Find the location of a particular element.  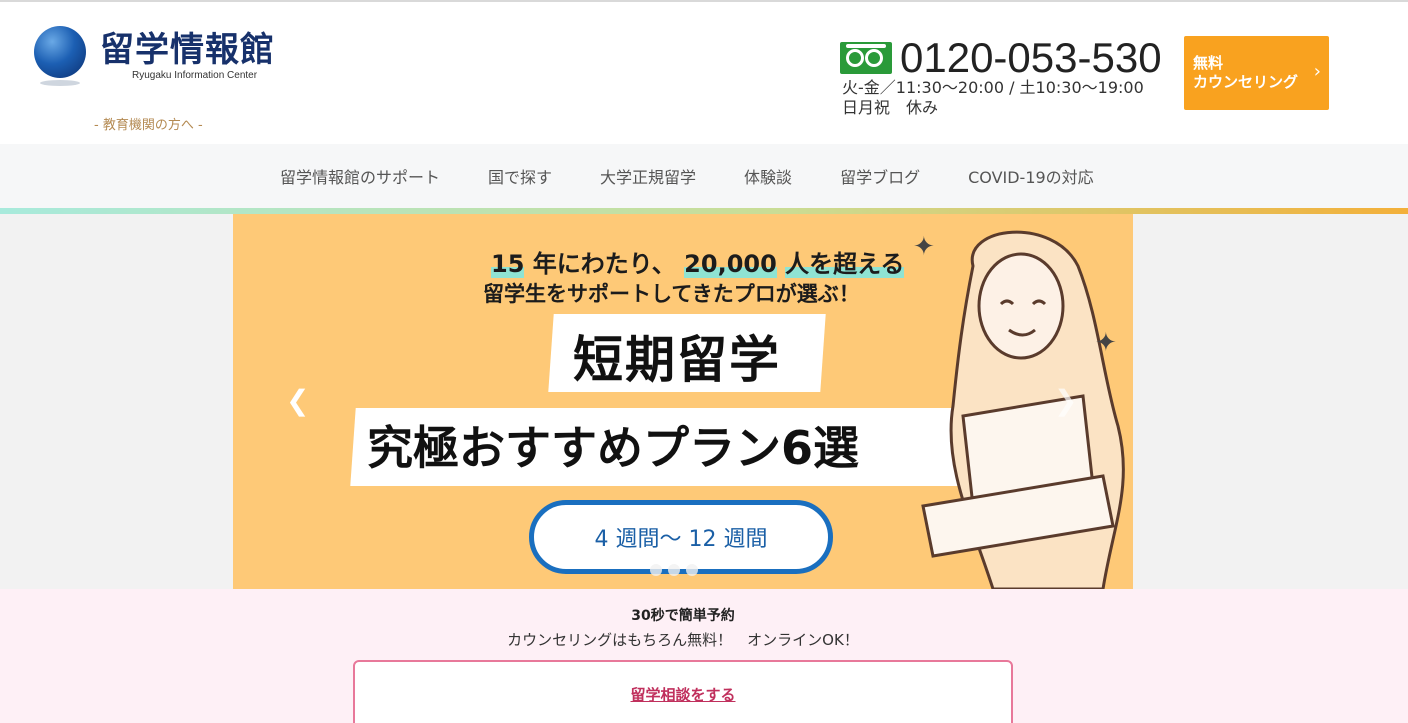

education-institutions-link: - 教育機関の方へ - is located at coordinates (148, 123).